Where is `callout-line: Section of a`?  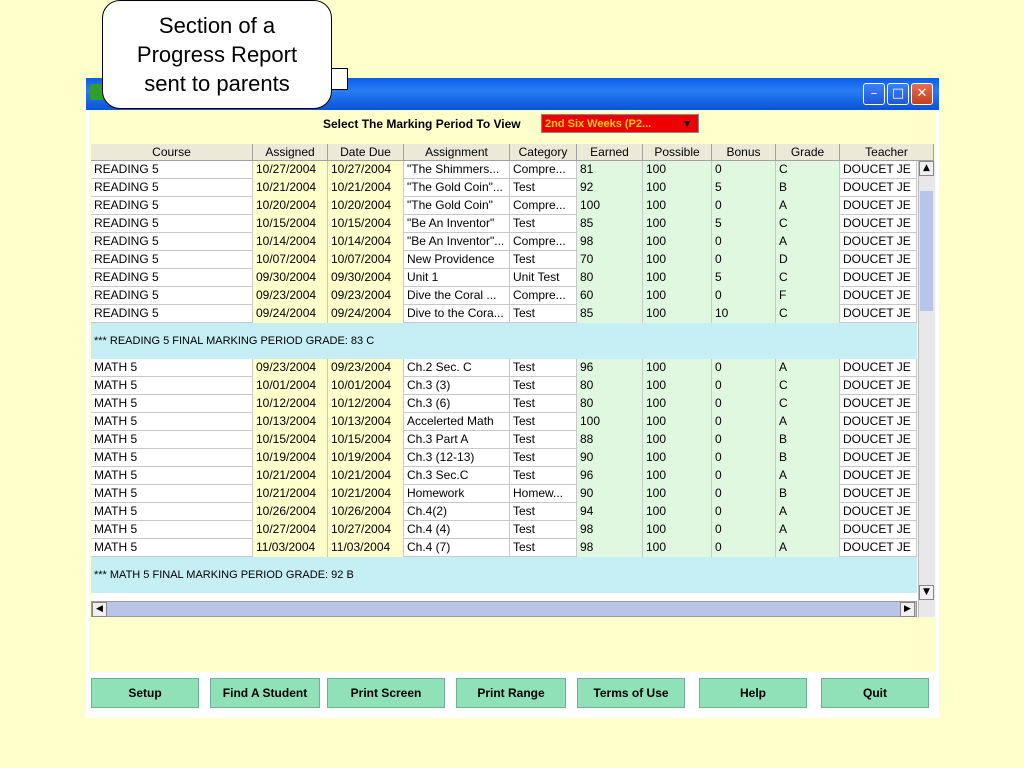 callout-line: Section of a is located at coordinates (217, 25).